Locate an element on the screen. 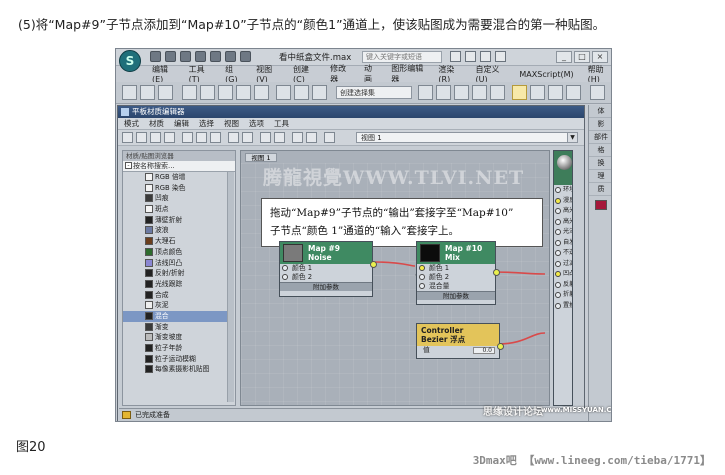 The height and width of the screenshot is (475, 725). slate-menu-select: 选择 is located at coordinates (206, 123).